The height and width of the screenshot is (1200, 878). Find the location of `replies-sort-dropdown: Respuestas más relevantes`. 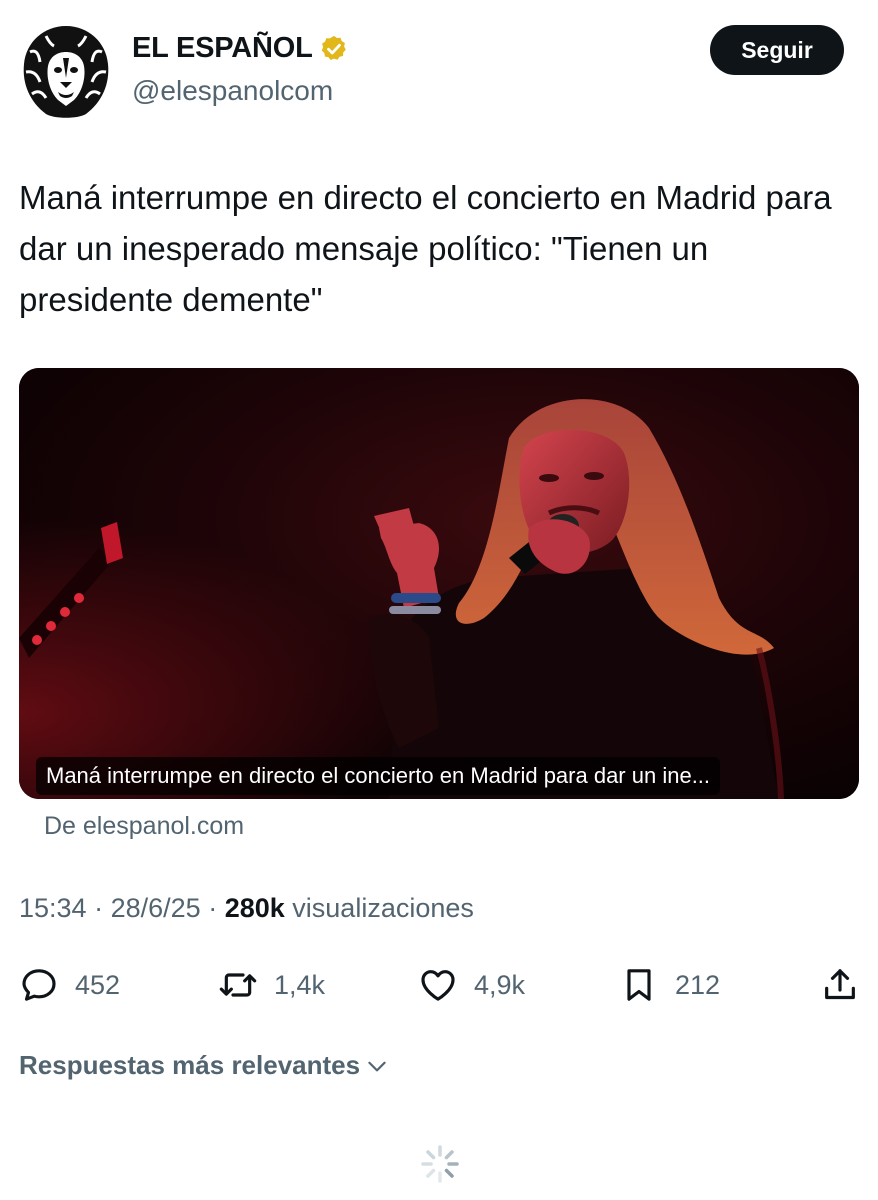

replies-sort-dropdown: Respuestas más relevantes is located at coordinates (204, 1065).